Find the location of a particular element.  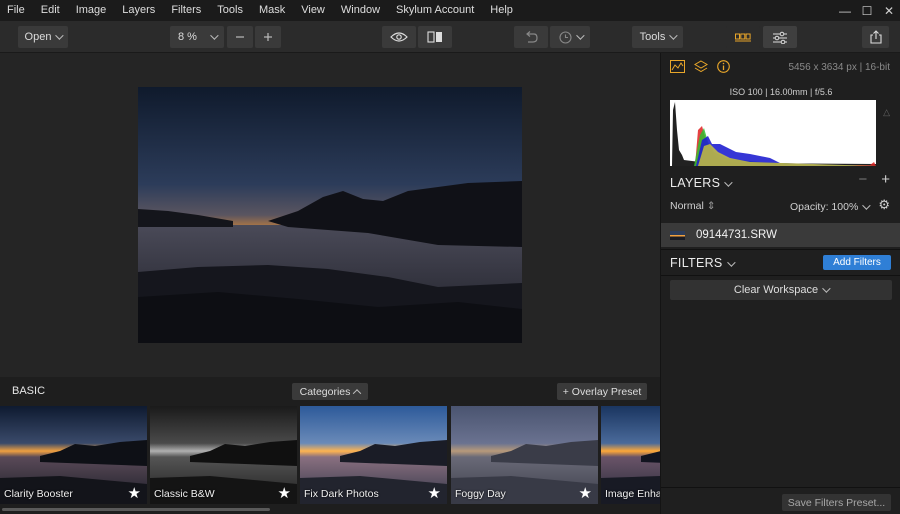

presets-section-title: BASIC is located at coordinates (29, 391).